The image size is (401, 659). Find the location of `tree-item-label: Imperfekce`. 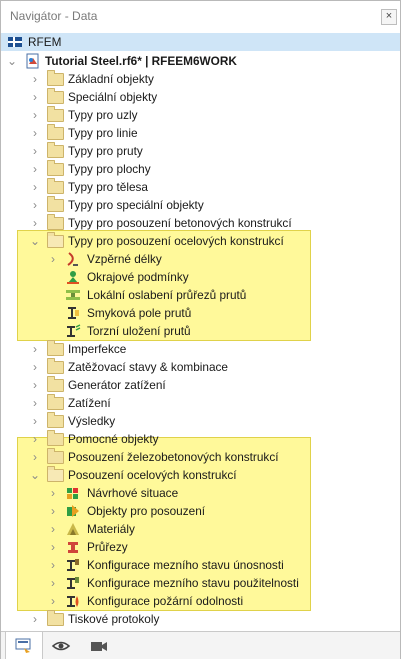

tree-item-label: Imperfekce is located at coordinates (97, 349).